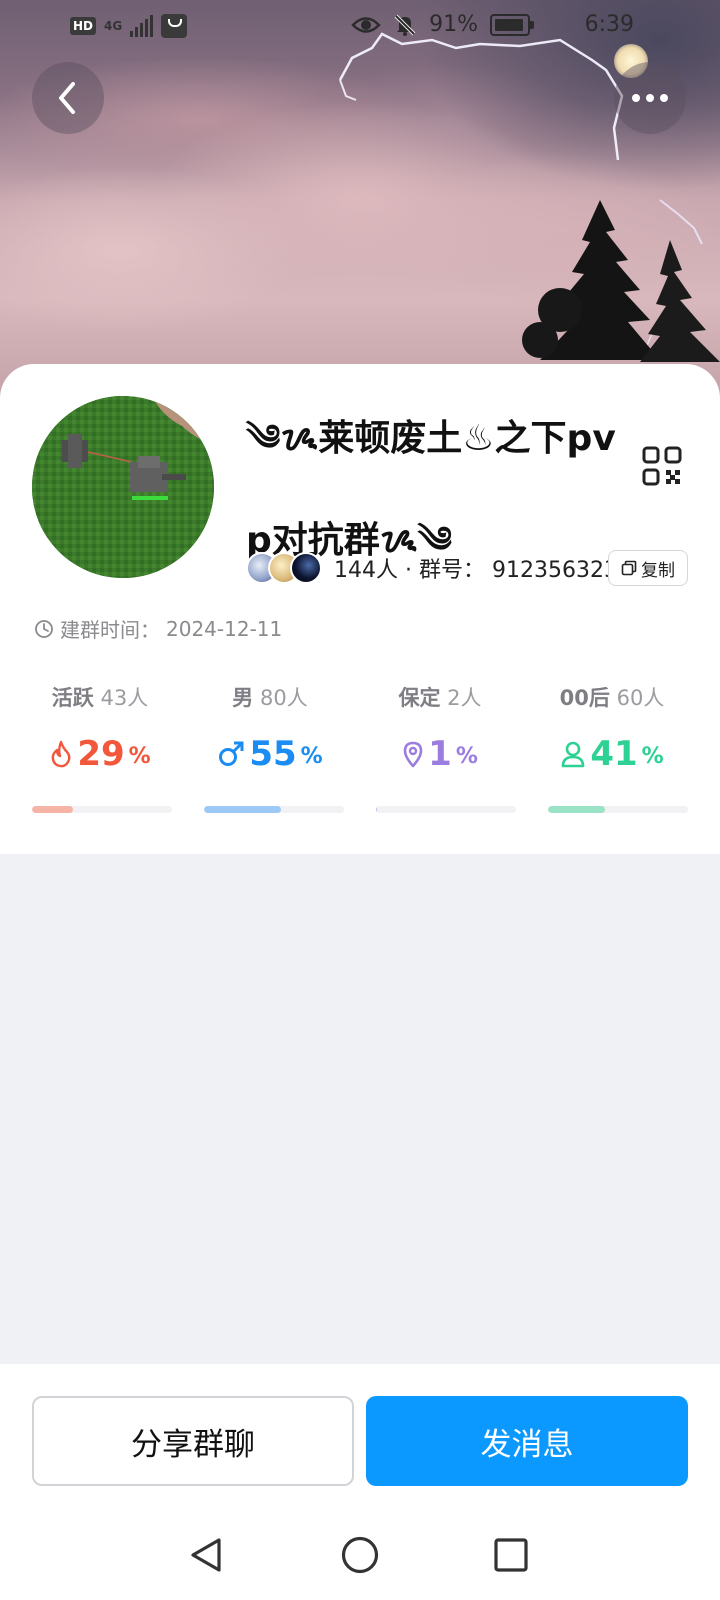  I want to click on stat-count: 60人, so click(640, 698).